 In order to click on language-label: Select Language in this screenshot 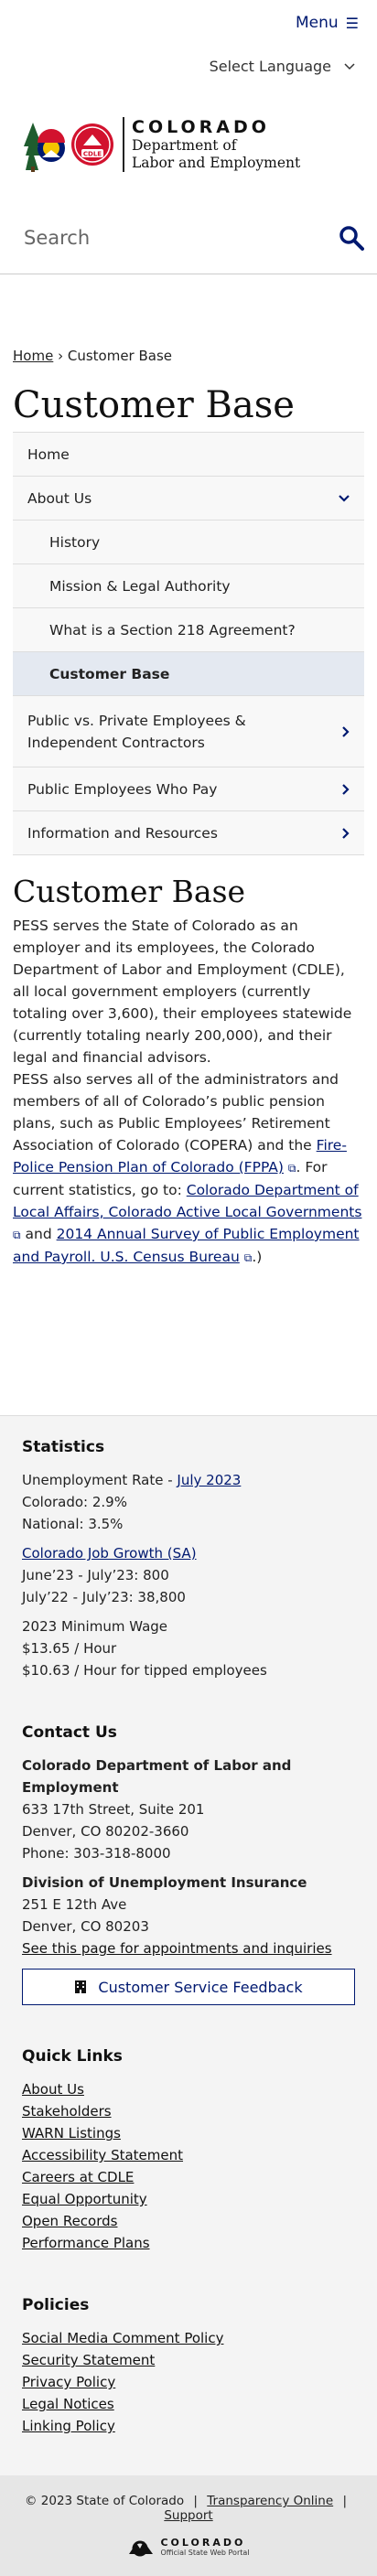, I will do `click(270, 66)`.